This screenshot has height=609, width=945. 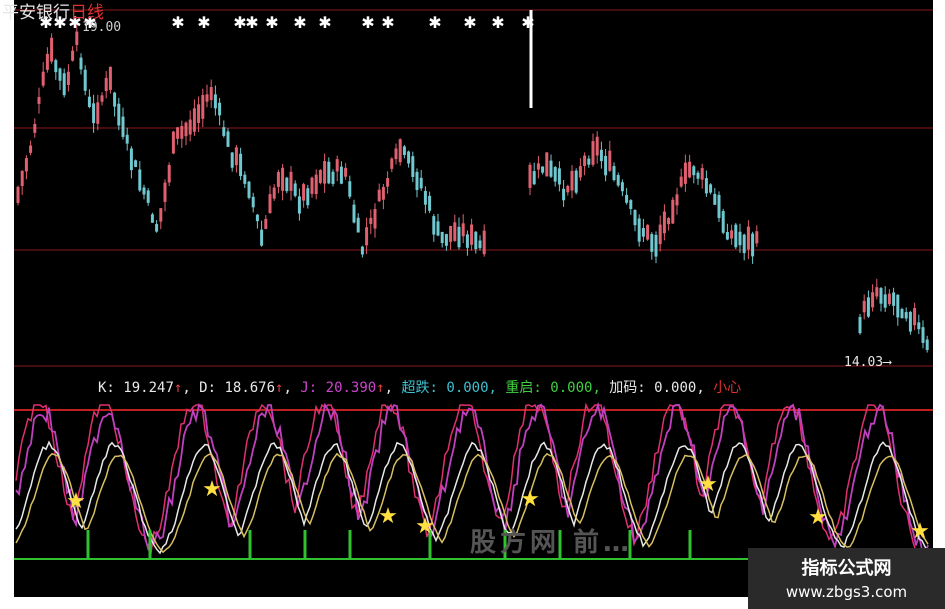 What do you see at coordinates (76, 501) in the screenshot?
I see `star-signal-icon: ★` at bounding box center [76, 501].